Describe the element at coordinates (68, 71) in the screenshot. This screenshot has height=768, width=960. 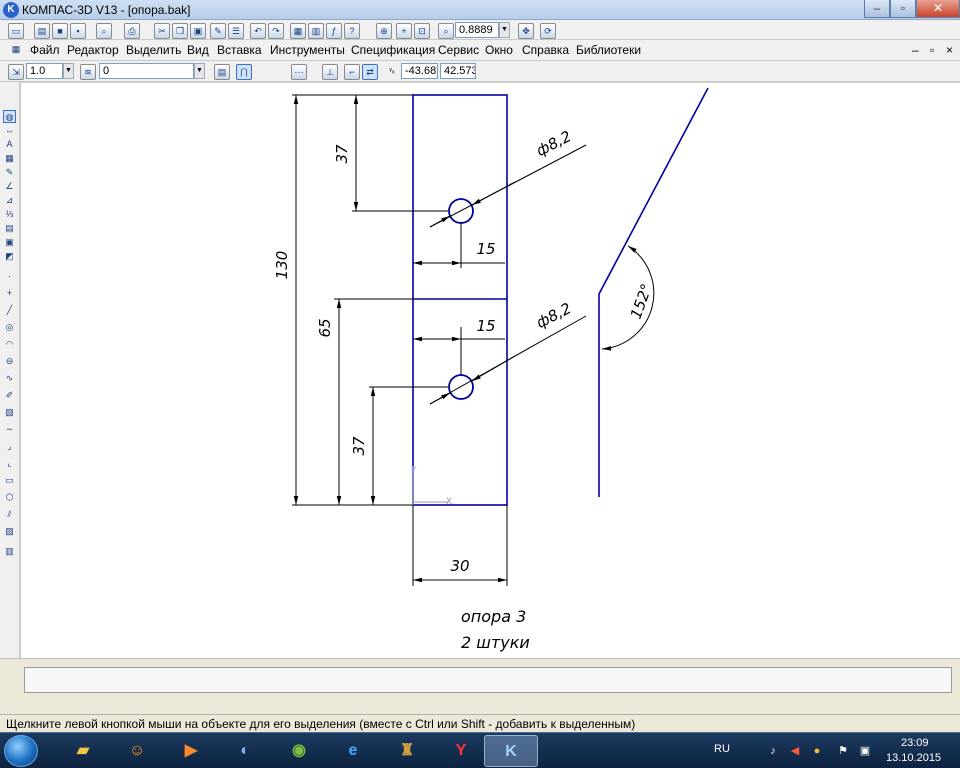
I see `step-dropdown-arrow-icon: ▼` at that location.